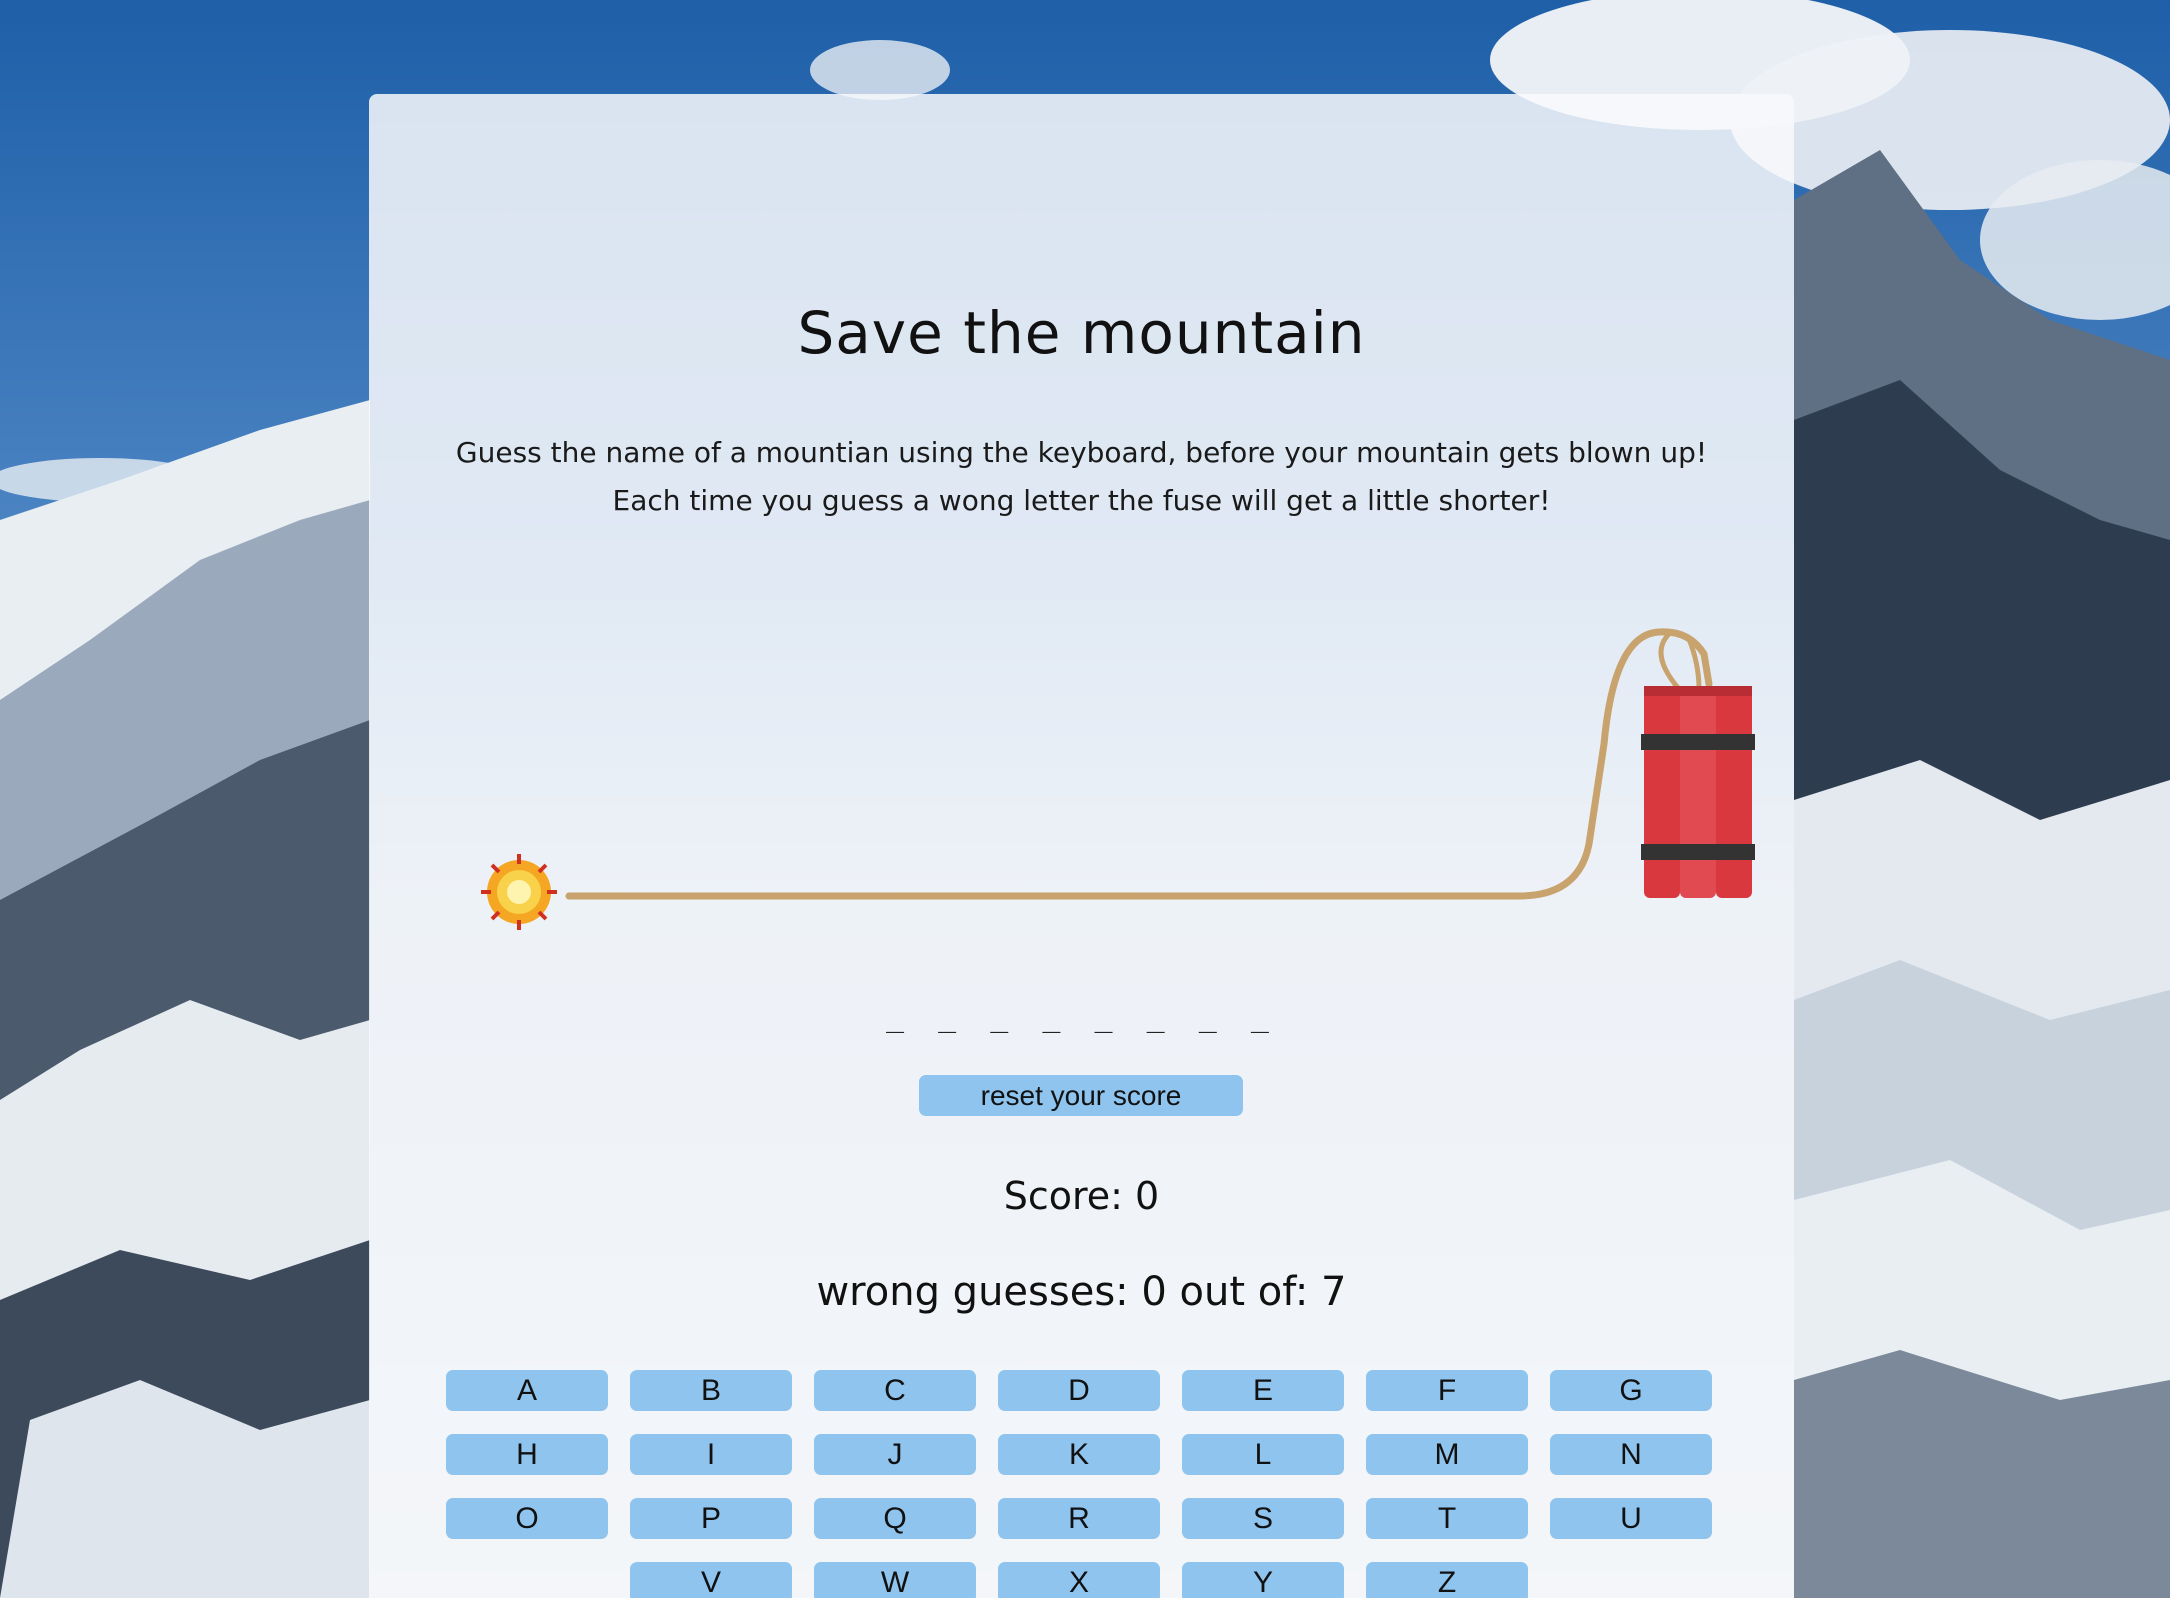  What do you see at coordinates (1447, 1454) in the screenshot?
I see `key-m: M` at bounding box center [1447, 1454].